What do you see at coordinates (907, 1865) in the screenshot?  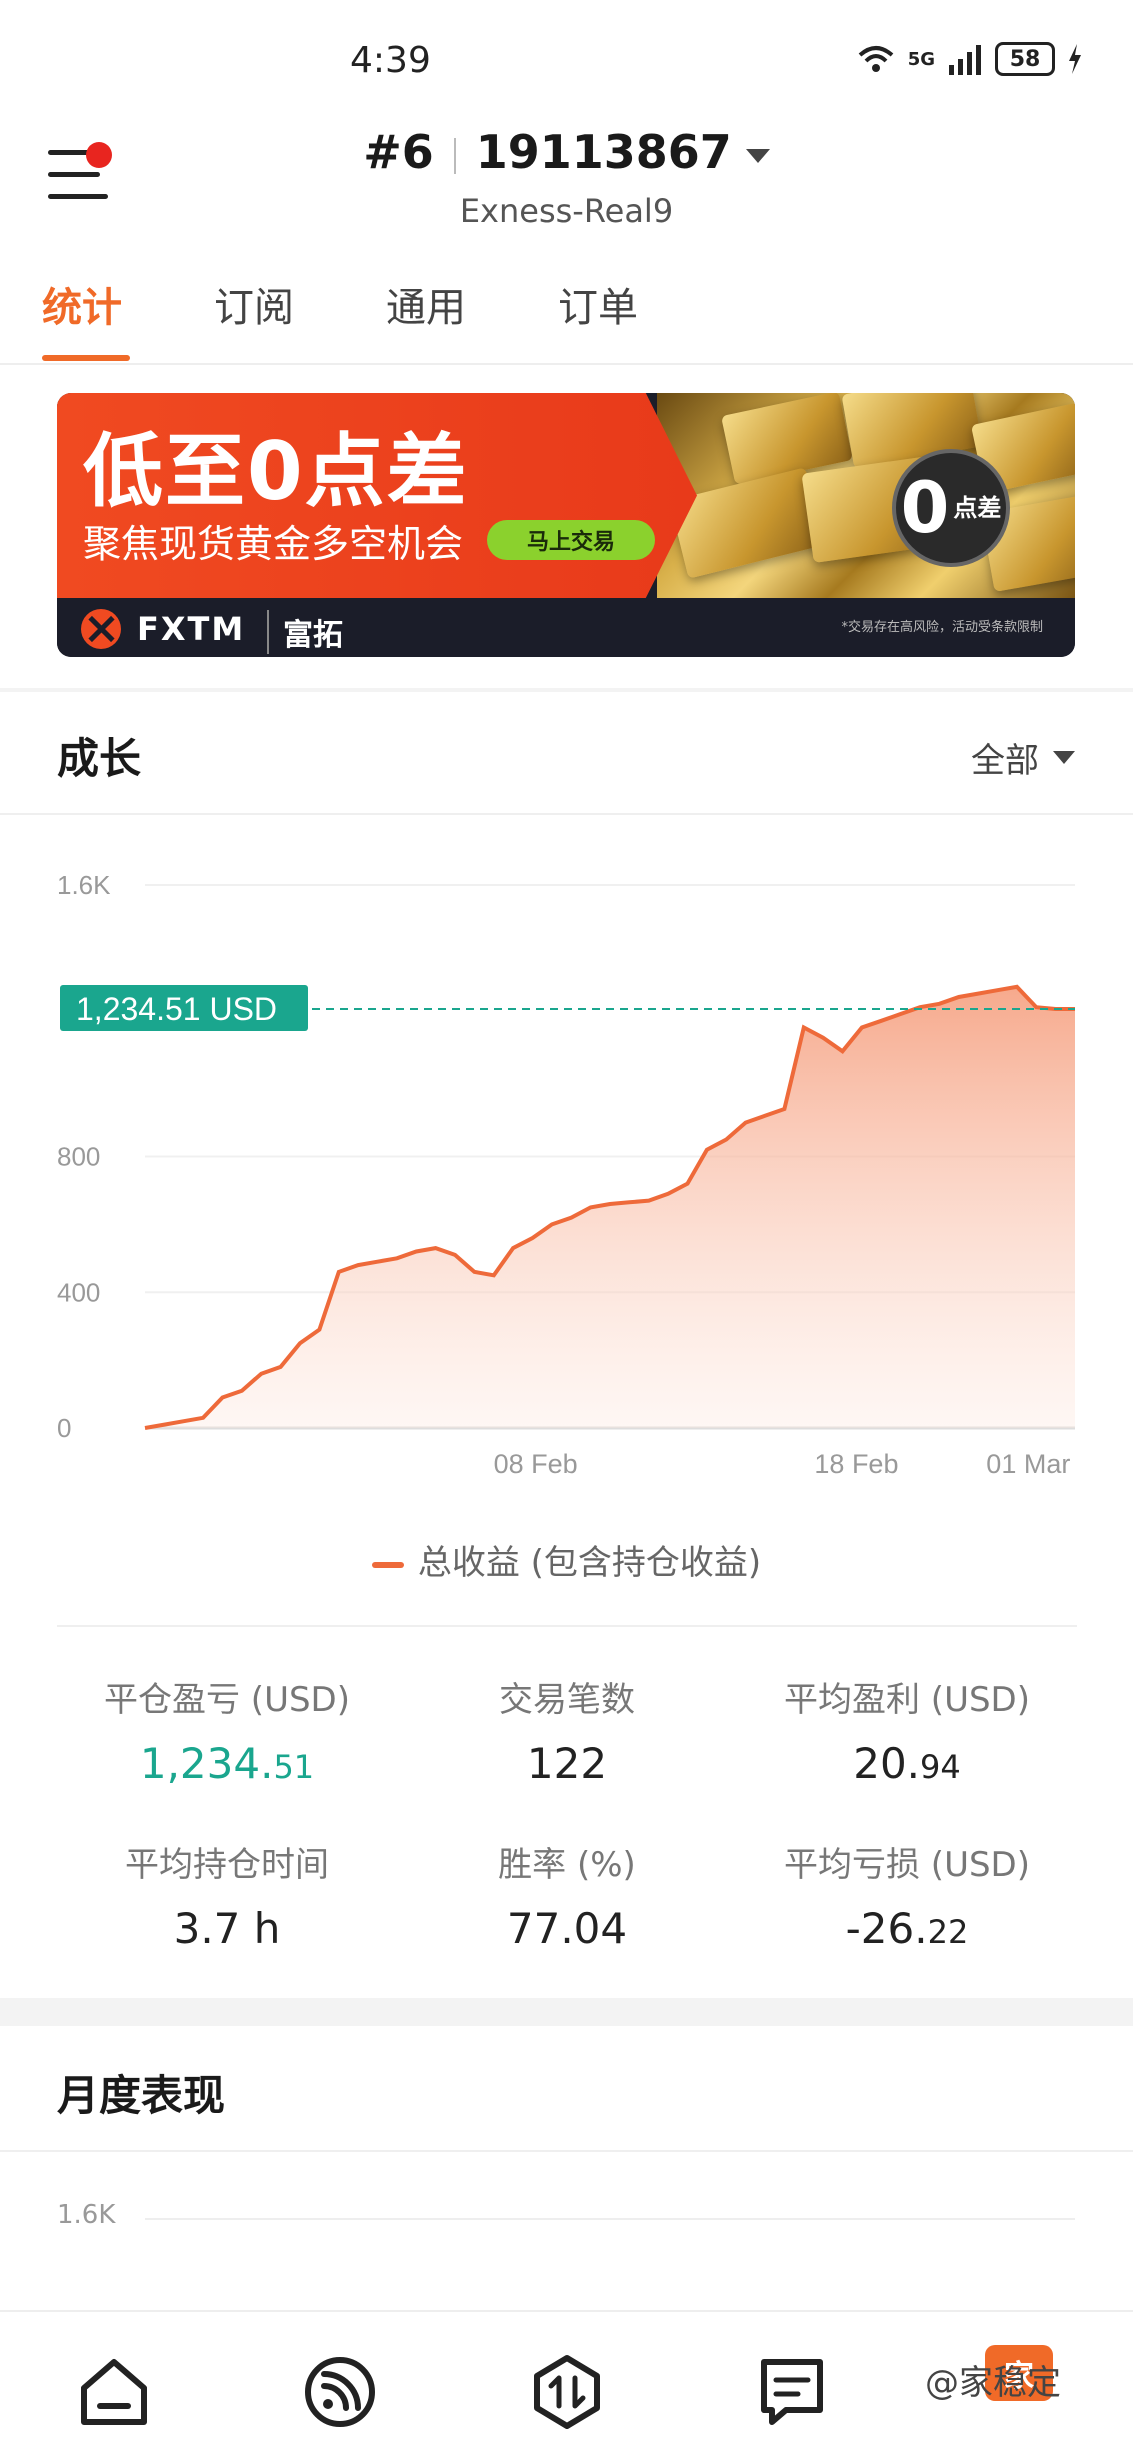 I see `stat-label: 平均亏损 (USD)` at bounding box center [907, 1865].